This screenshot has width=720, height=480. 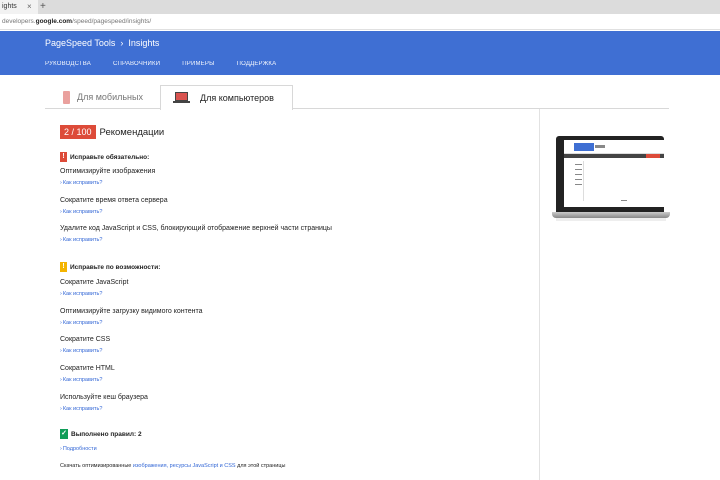 I want to click on browser-tabstrip: ights × +, so click(x=360, y=7).